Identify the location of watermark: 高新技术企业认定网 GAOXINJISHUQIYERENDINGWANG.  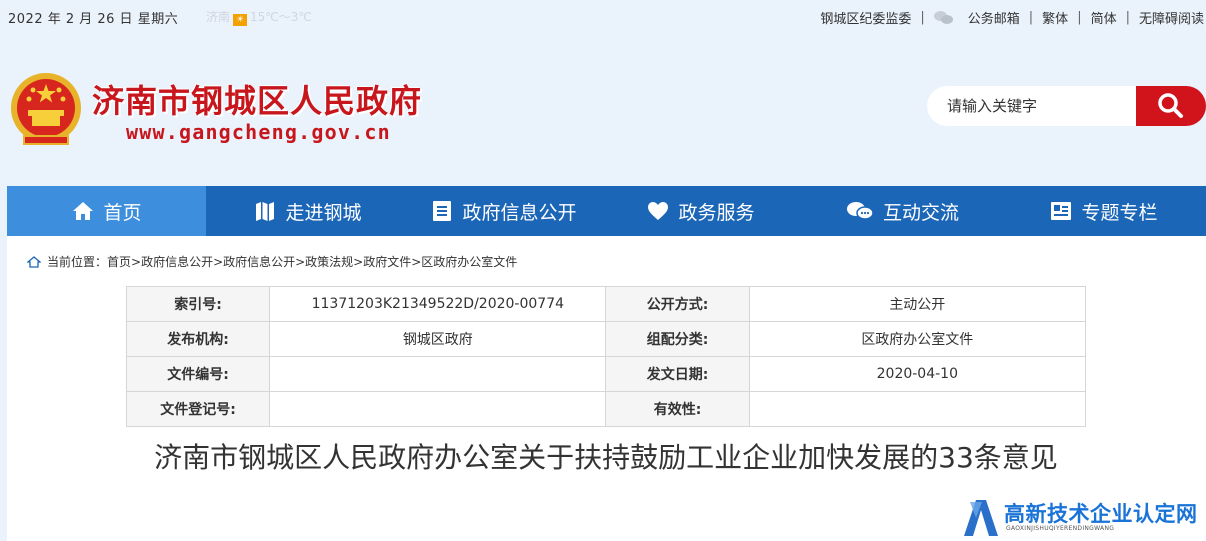
(1083, 517).